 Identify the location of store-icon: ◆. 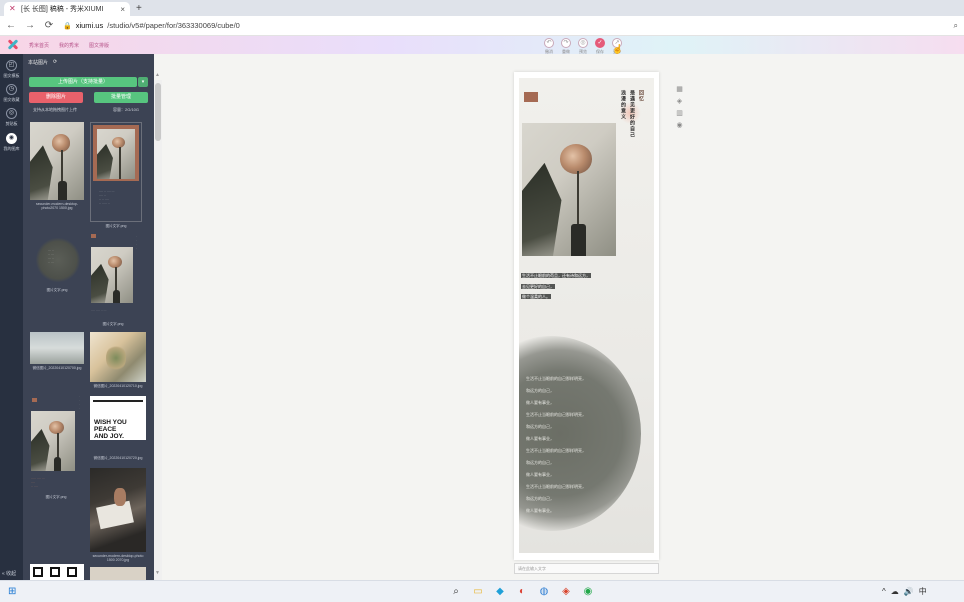
(500, 592).